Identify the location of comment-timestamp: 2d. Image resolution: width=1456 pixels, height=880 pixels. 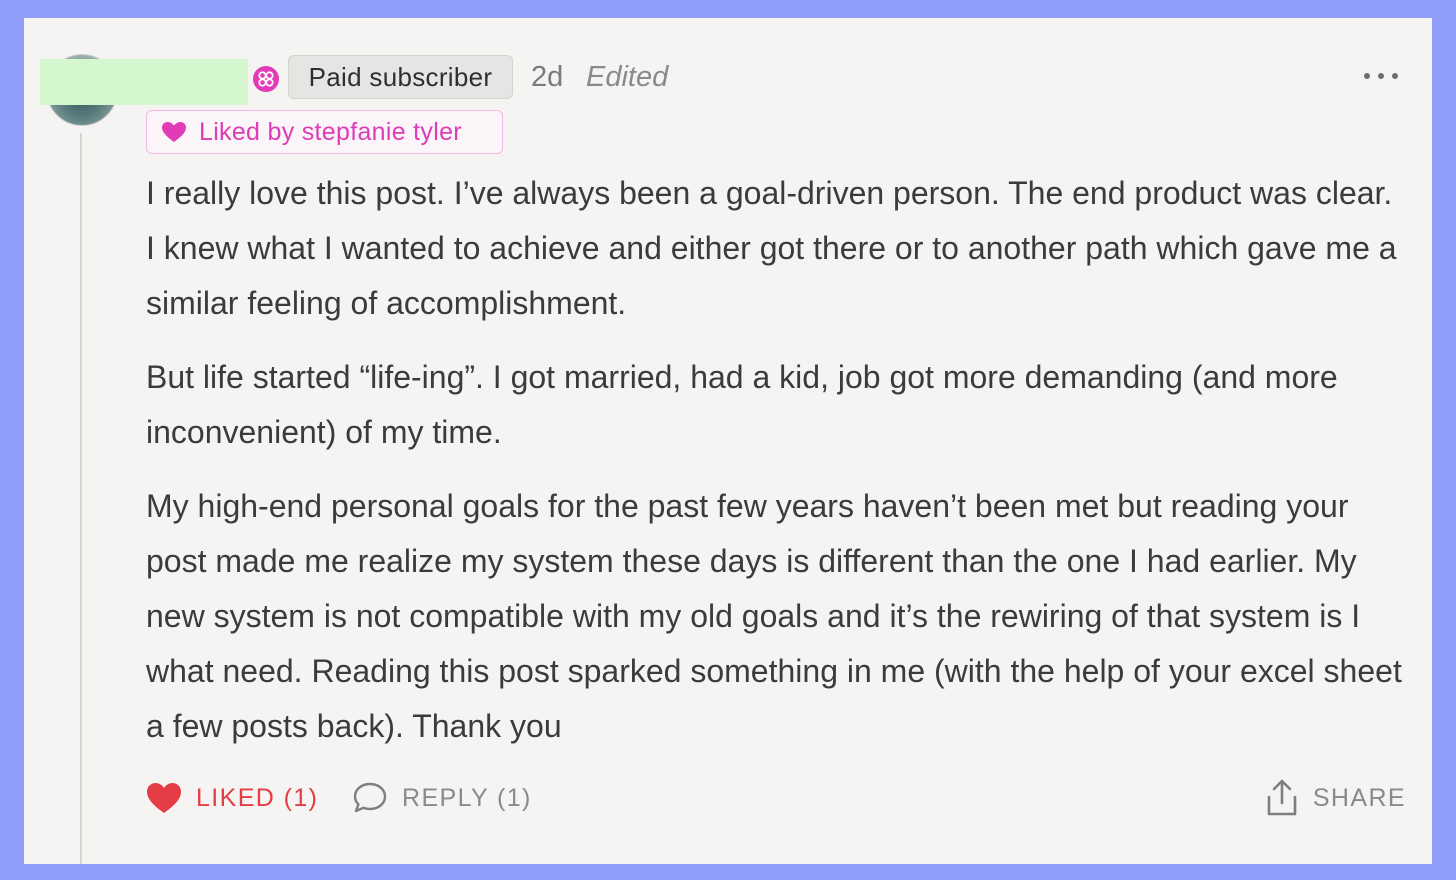
(547, 77).